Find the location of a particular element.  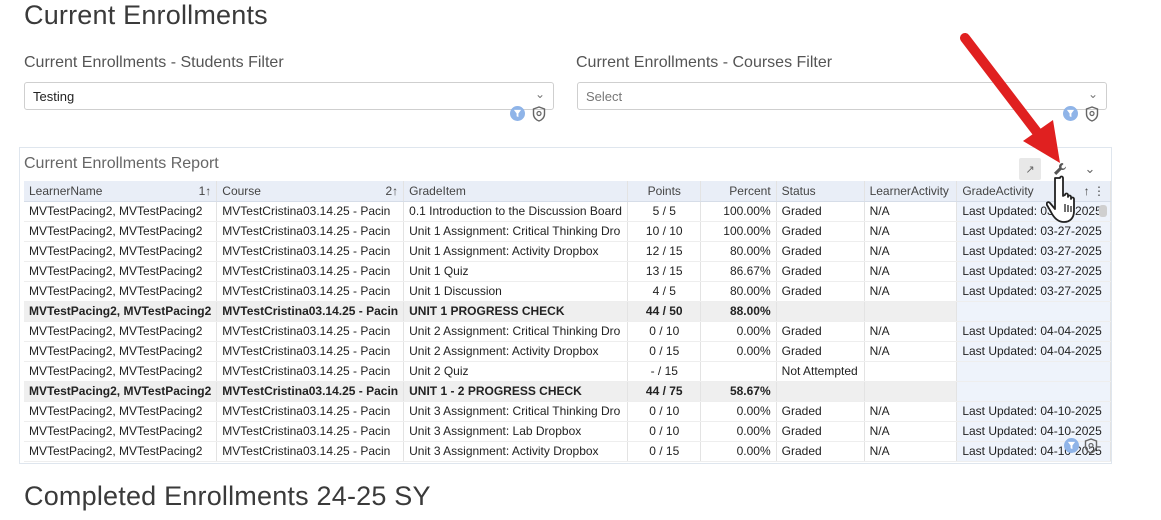

column-header-points: Points is located at coordinates (664, 191).